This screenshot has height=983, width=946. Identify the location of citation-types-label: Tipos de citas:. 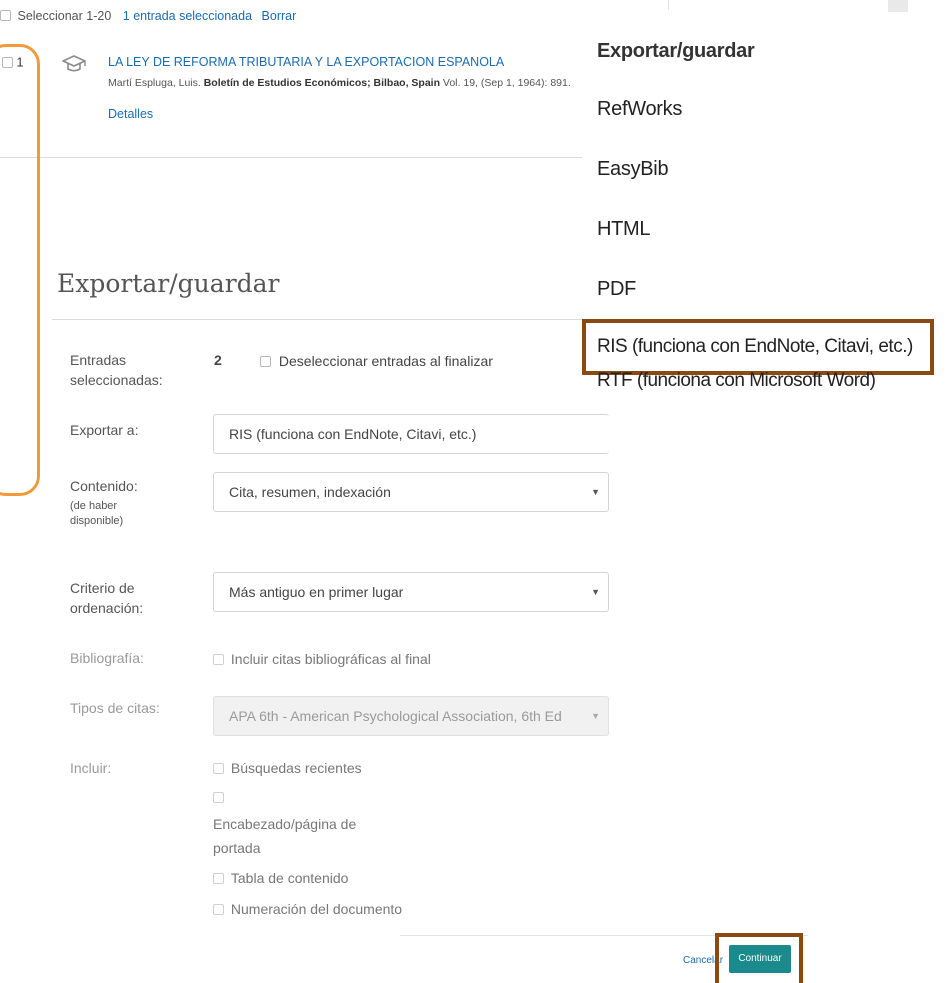
(115, 708).